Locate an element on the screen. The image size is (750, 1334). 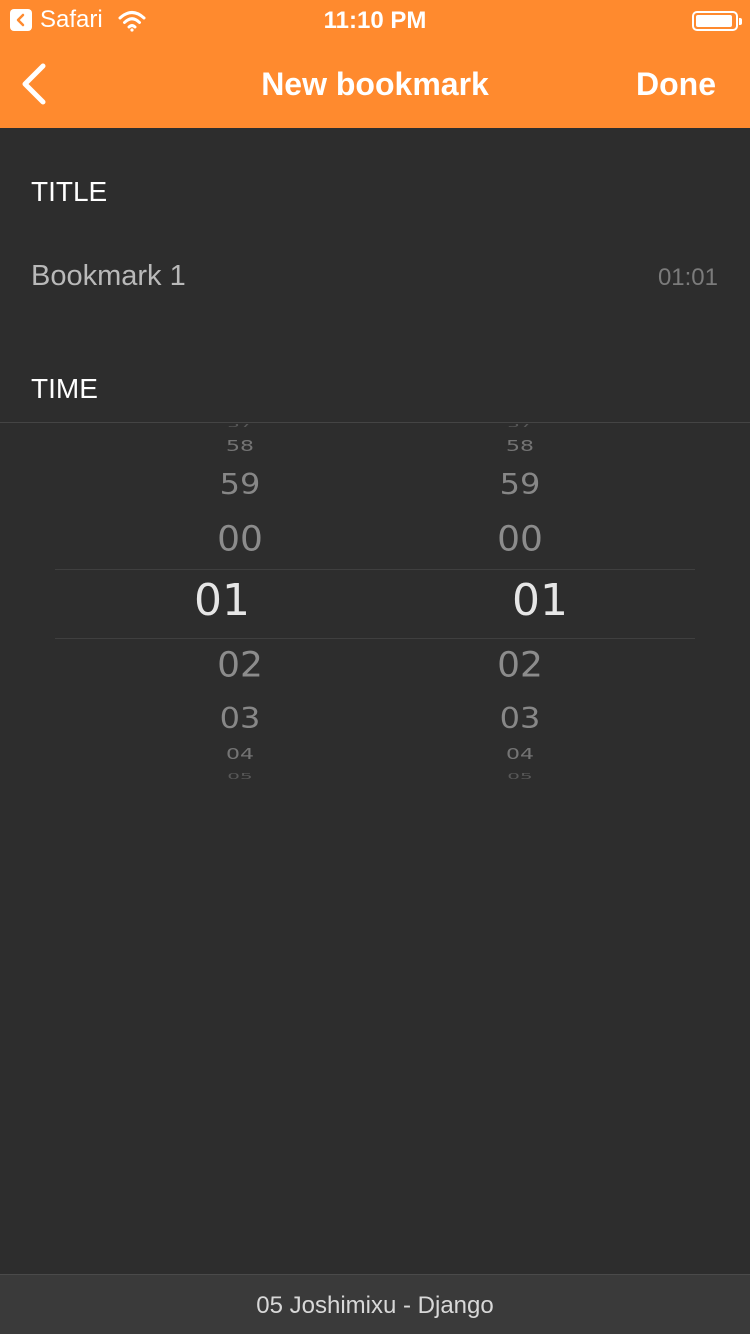
seconds-column: 57 58 59 00 01 02 03 04 05 is located at coordinates (520, 602).